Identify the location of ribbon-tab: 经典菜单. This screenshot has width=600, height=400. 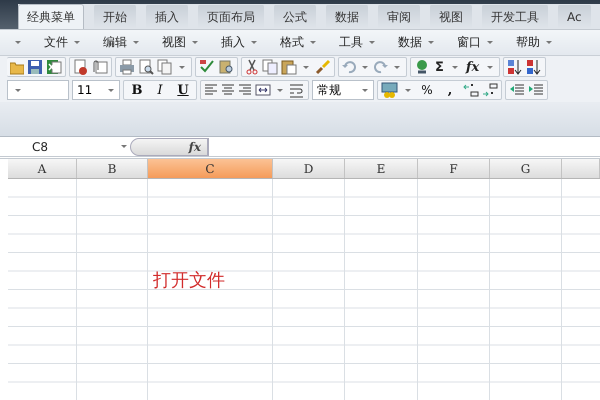
(51, 16).